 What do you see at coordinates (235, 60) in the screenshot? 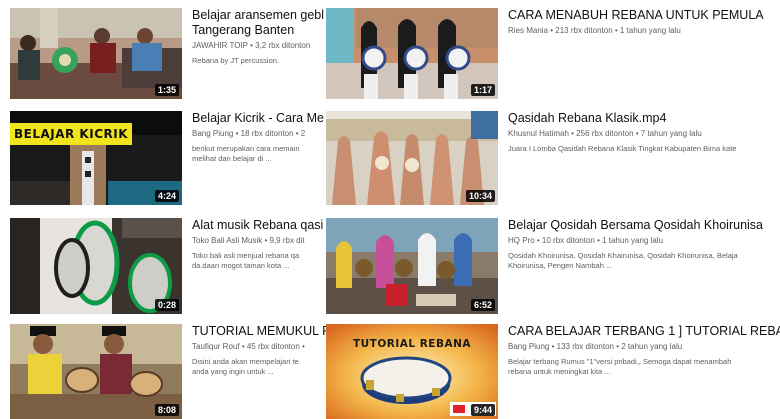
I see `video-description: Rebana by JT percussion.` at bounding box center [235, 60].